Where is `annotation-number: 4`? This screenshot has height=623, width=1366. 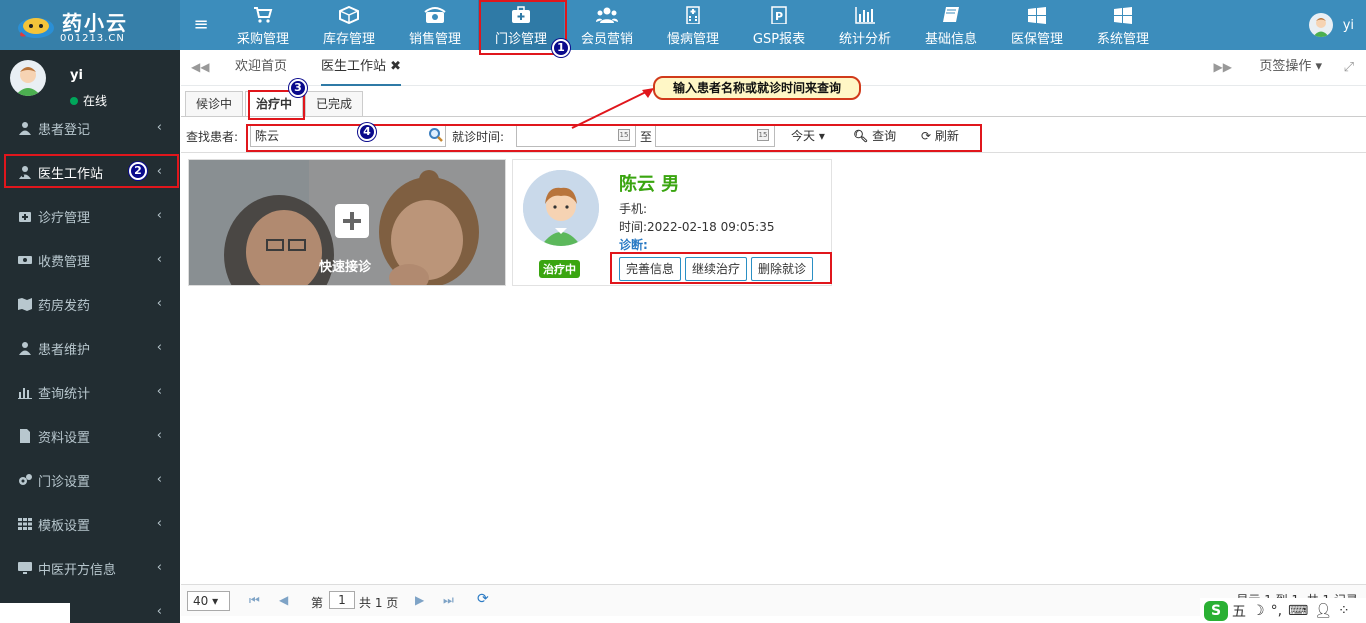 annotation-number: 4 is located at coordinates (367, 132).